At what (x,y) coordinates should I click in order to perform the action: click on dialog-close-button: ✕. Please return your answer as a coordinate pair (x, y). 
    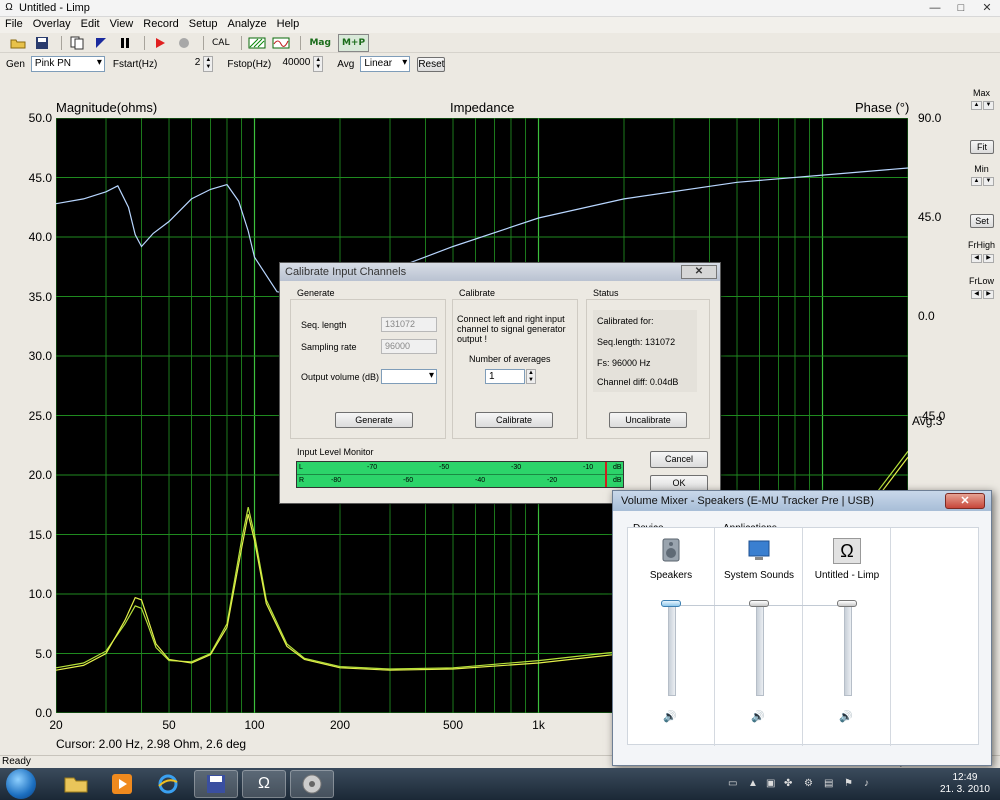
    Looking at the image, I should click on (699, 272).